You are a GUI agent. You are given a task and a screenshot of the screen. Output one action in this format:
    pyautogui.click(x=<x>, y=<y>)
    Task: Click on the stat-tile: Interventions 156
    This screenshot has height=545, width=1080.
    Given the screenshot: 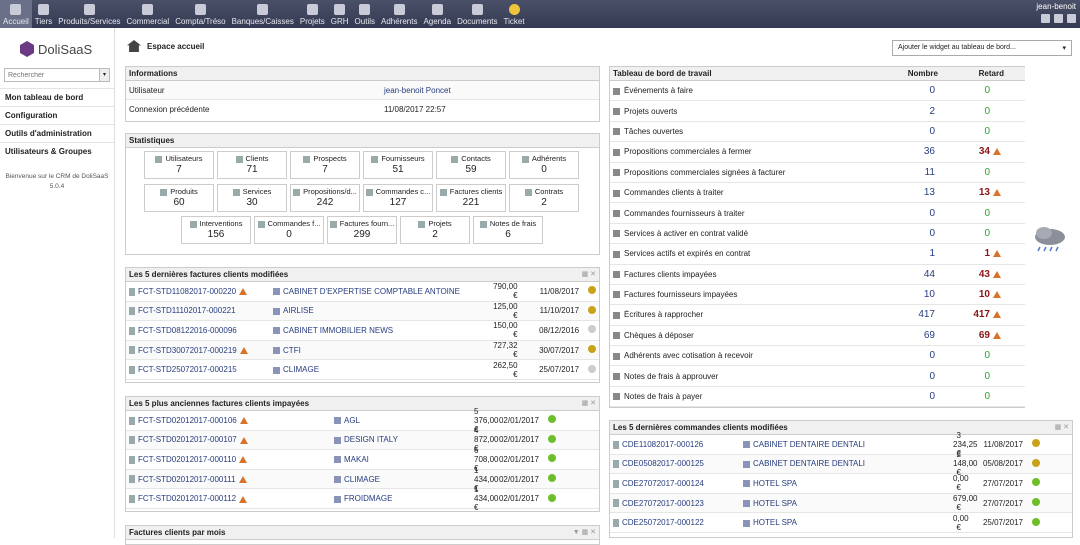 What is the action you would take?
    pyautogui.click(x=216, y=230)
    